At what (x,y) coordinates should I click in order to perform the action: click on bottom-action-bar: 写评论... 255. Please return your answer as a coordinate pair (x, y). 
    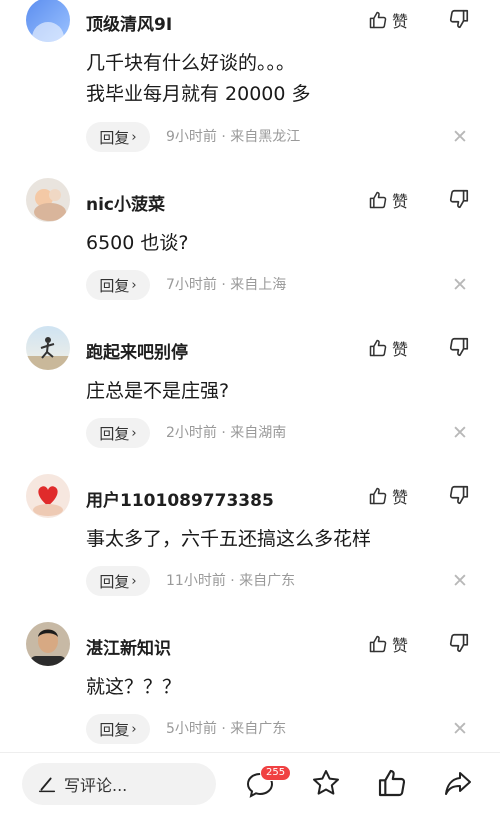
    Looking at the image, I should click on (250, 783).